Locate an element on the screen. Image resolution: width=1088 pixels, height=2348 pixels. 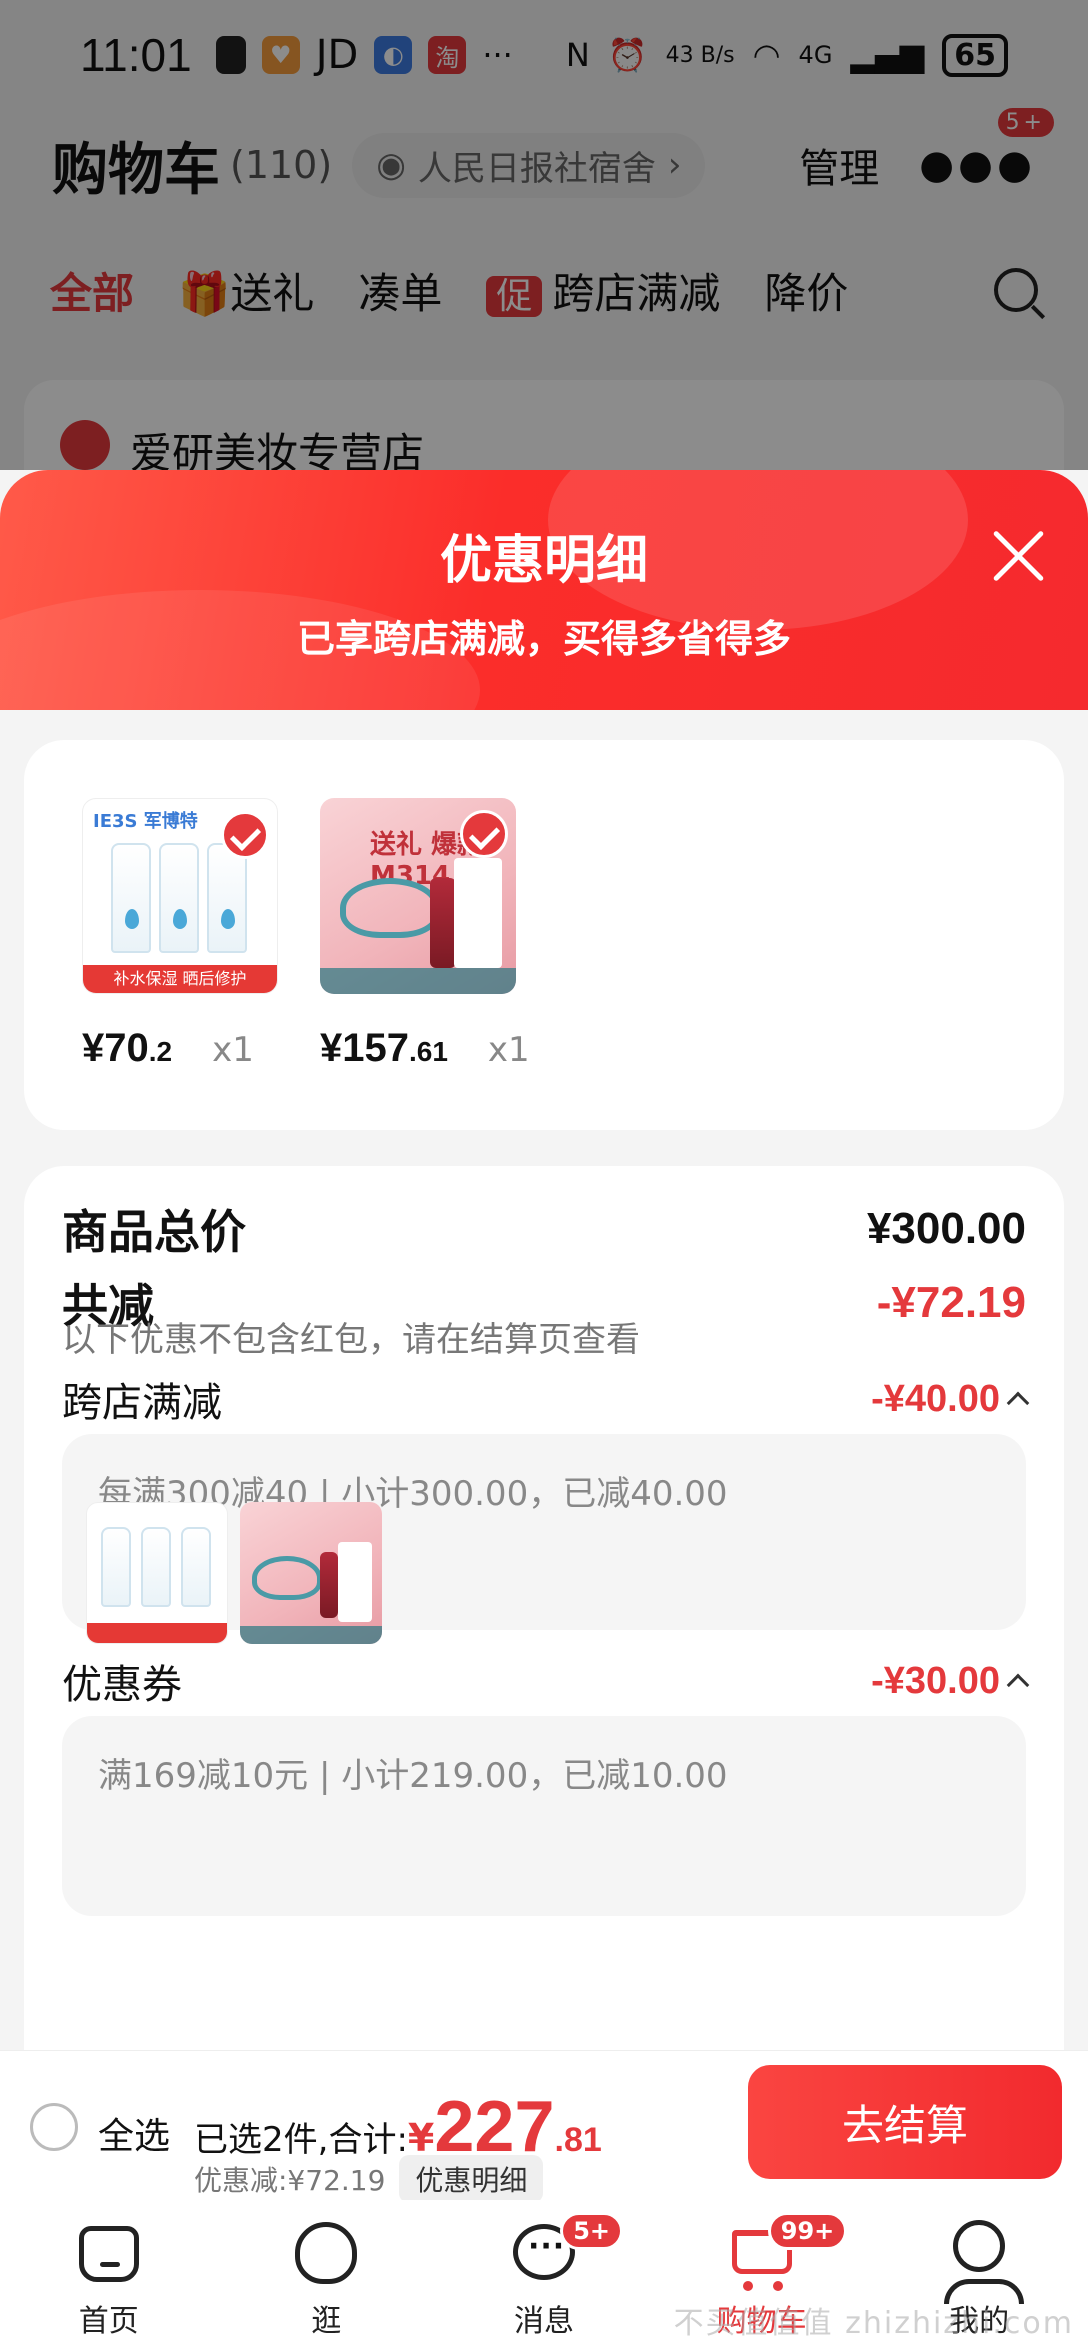
nav-label: 逛 is located at coordinates (326, 2321).